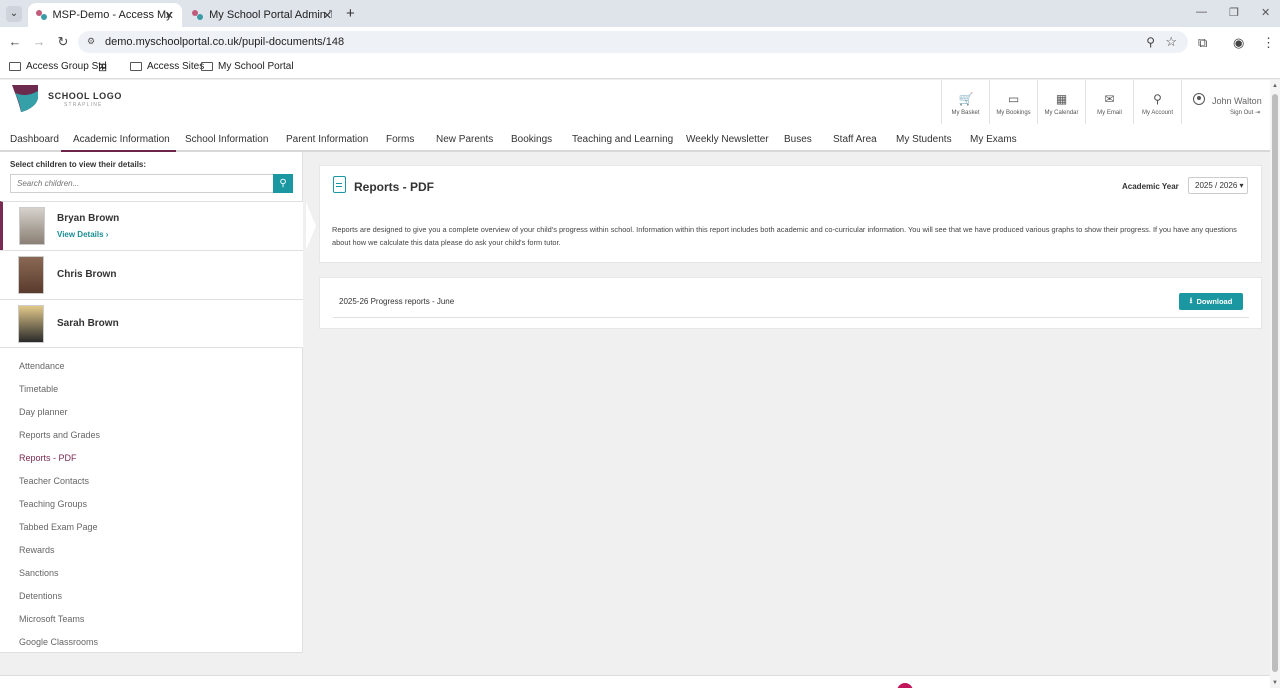 This screenshot has height=688, width=1280. I want to click on new-tab-button: +, so click(350, 13).